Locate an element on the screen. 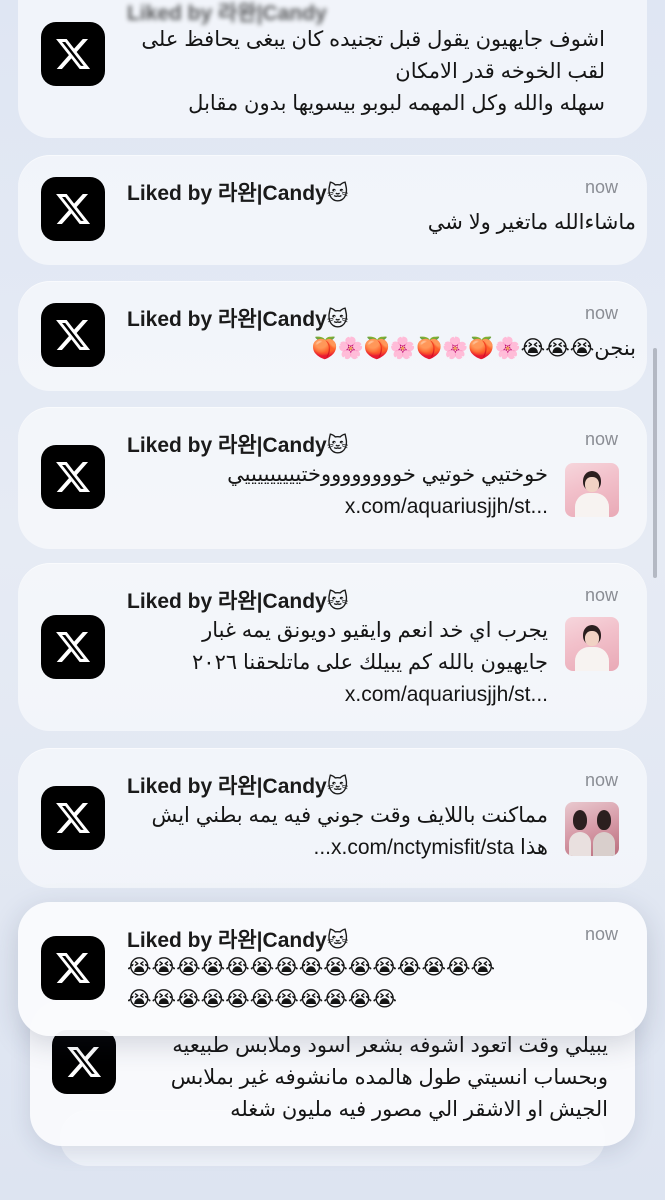 The height and width of the screenshot is (1200, 665). body-line: مماكنت باللايف وقت جوني فيه يمه بطني ايش is located at coordinates (349, 815).